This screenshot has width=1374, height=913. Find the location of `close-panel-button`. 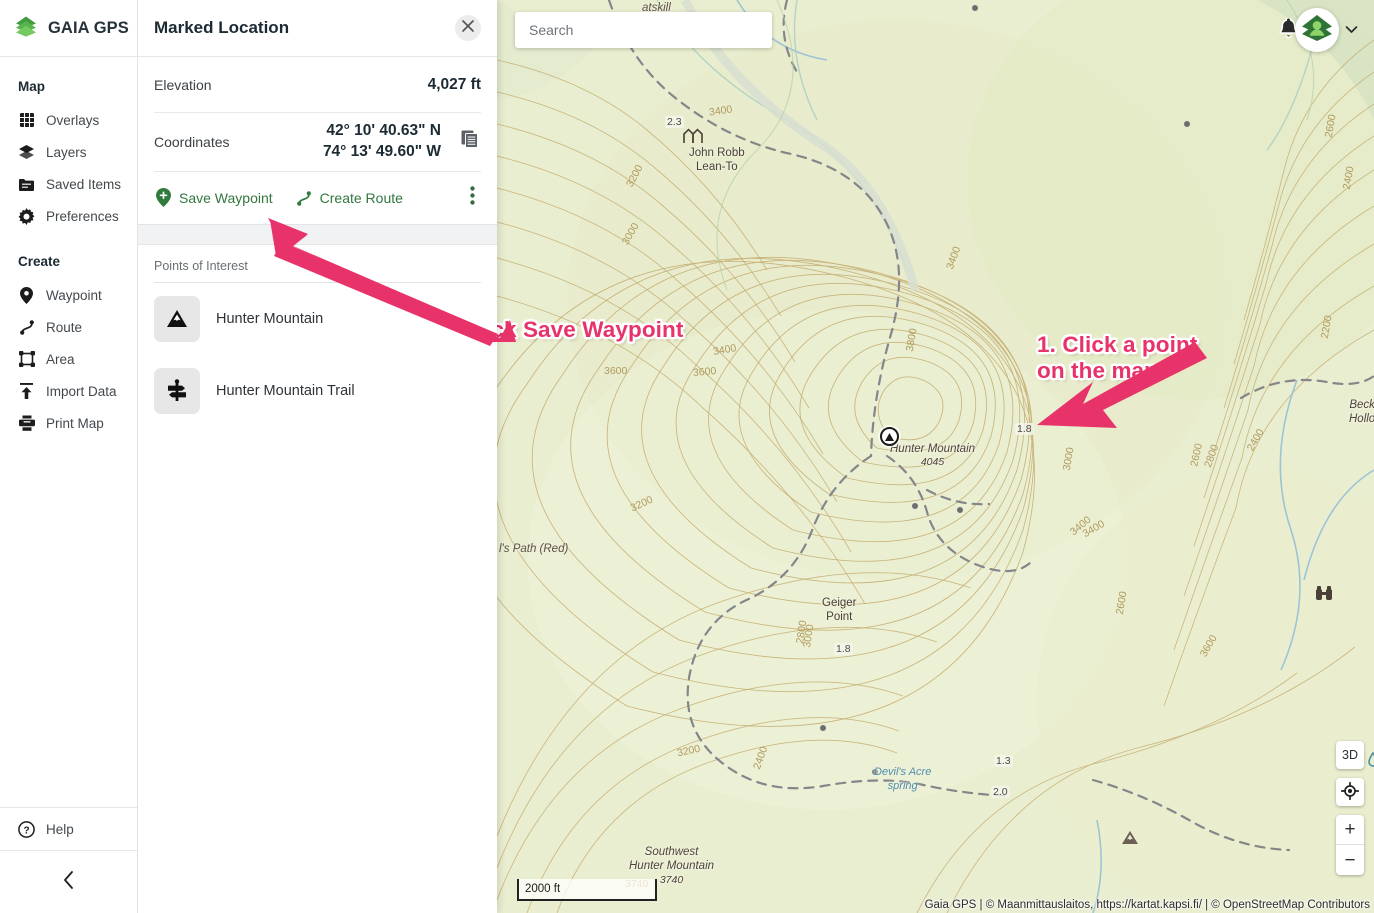

close-panel-button is located at coordinates (468, 28).